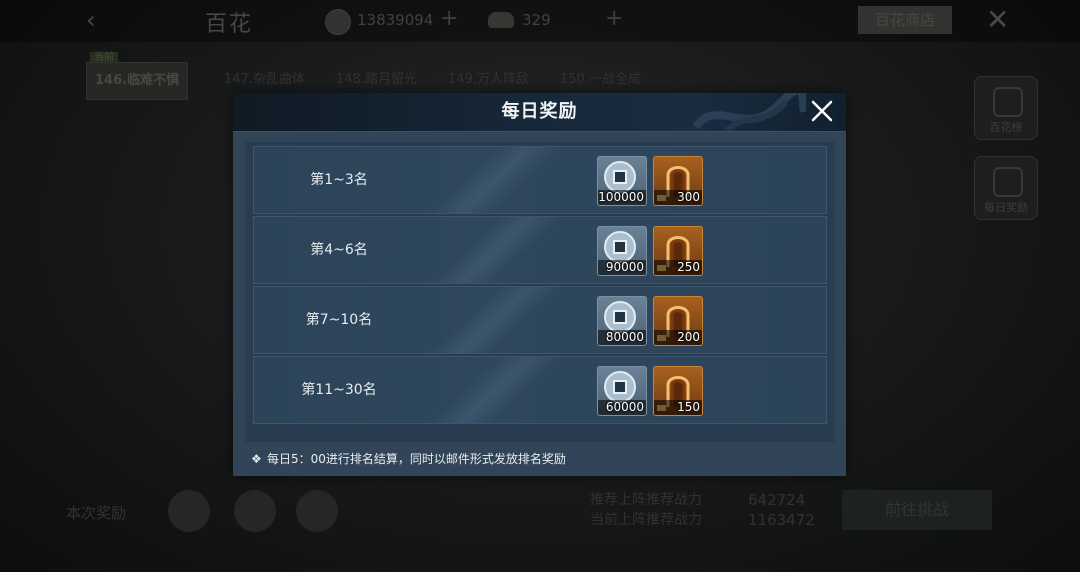 The height and width of the screenshot is (572, 1080). Describe the element at coordinates (622, 321) in the screenshot. I see `copper-coin-item: 80000` at that location.